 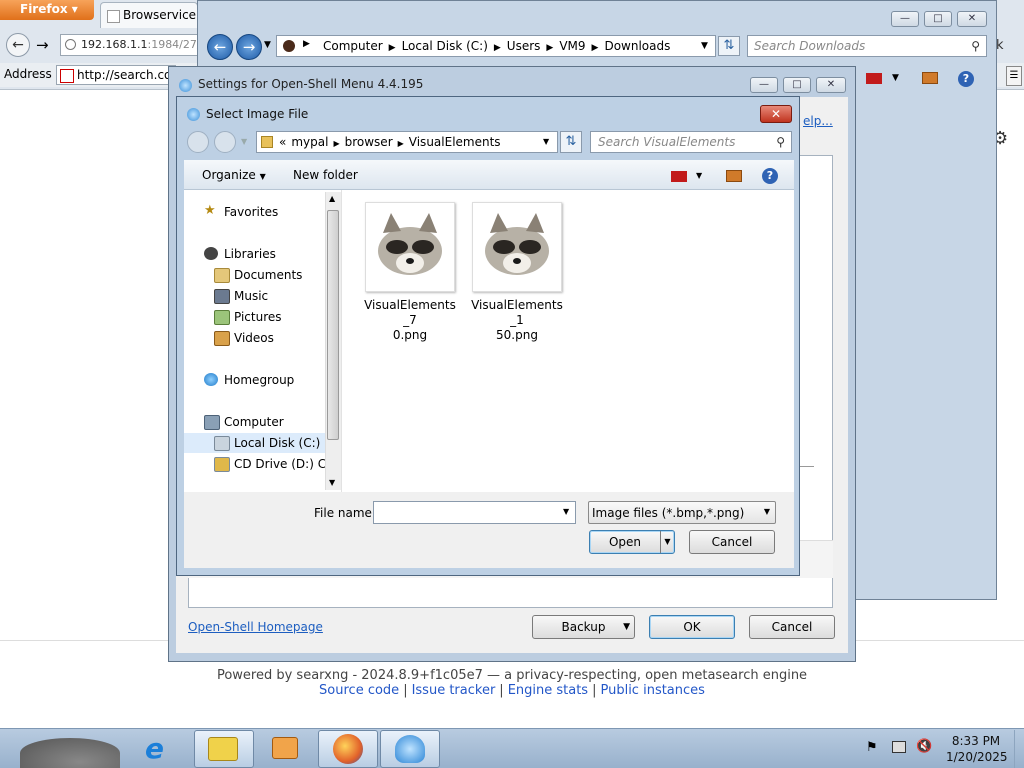 I want to click on tray-clock: 8:33 PM 1/20/2025, so click(x=977, y=749).